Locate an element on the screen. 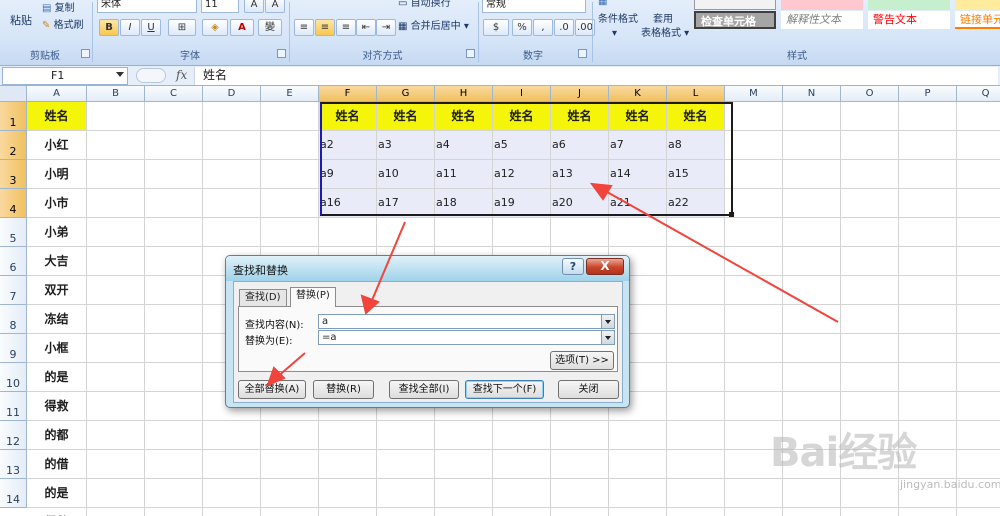  cell-d5 is located at coordinates (232, 232).